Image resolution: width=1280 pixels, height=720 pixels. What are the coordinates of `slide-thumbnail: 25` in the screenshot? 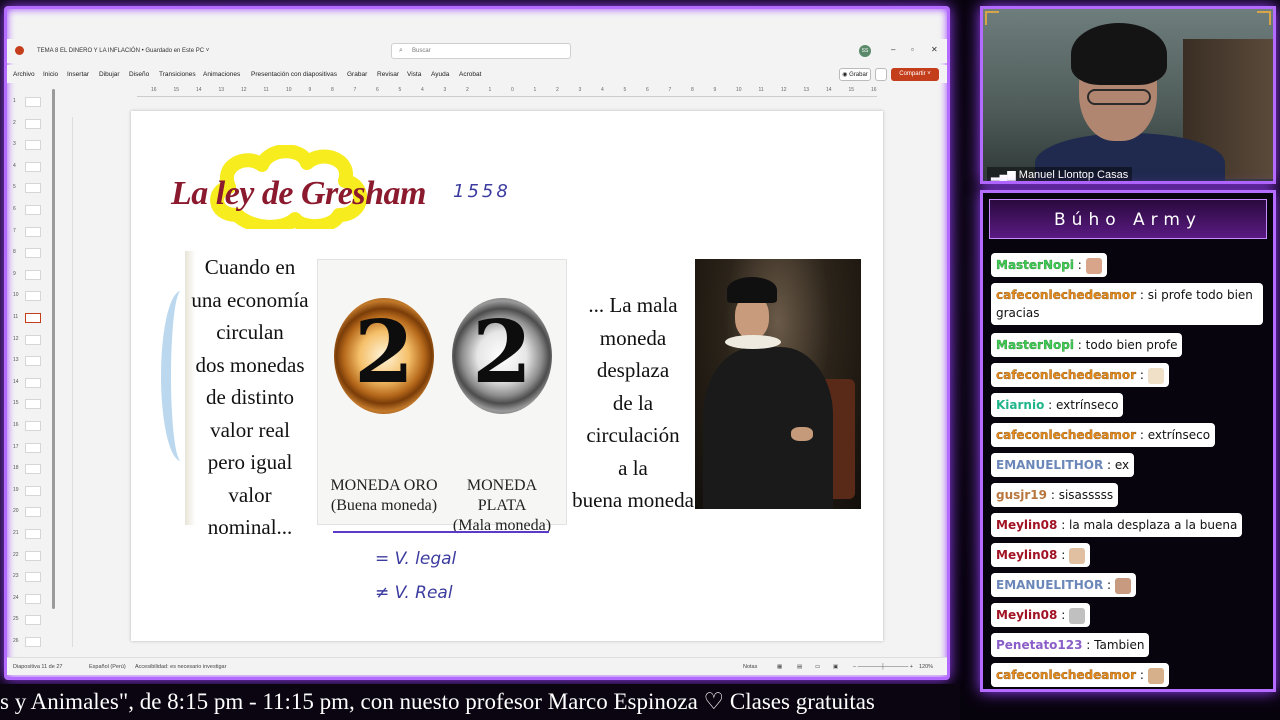 It's located at (31, 621).